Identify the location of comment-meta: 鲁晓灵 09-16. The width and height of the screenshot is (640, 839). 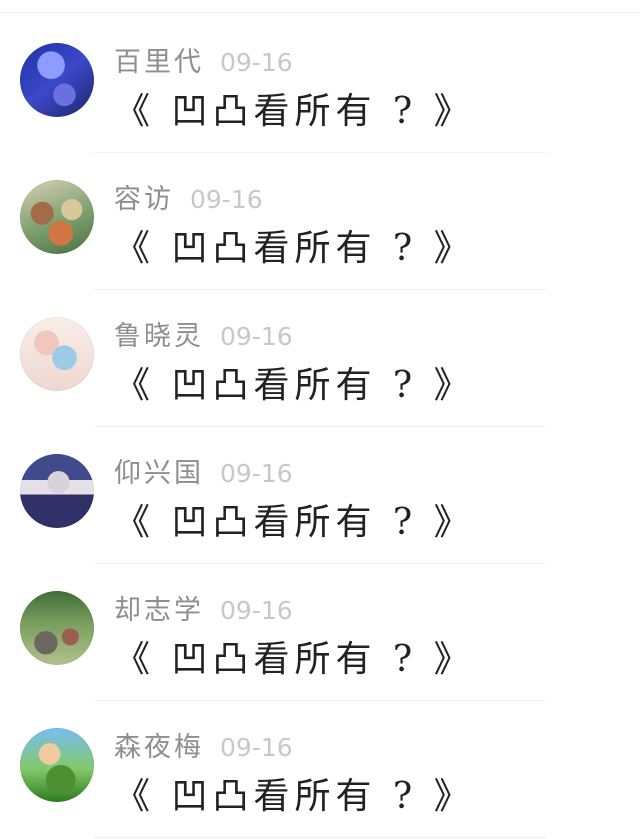
(203, 333).